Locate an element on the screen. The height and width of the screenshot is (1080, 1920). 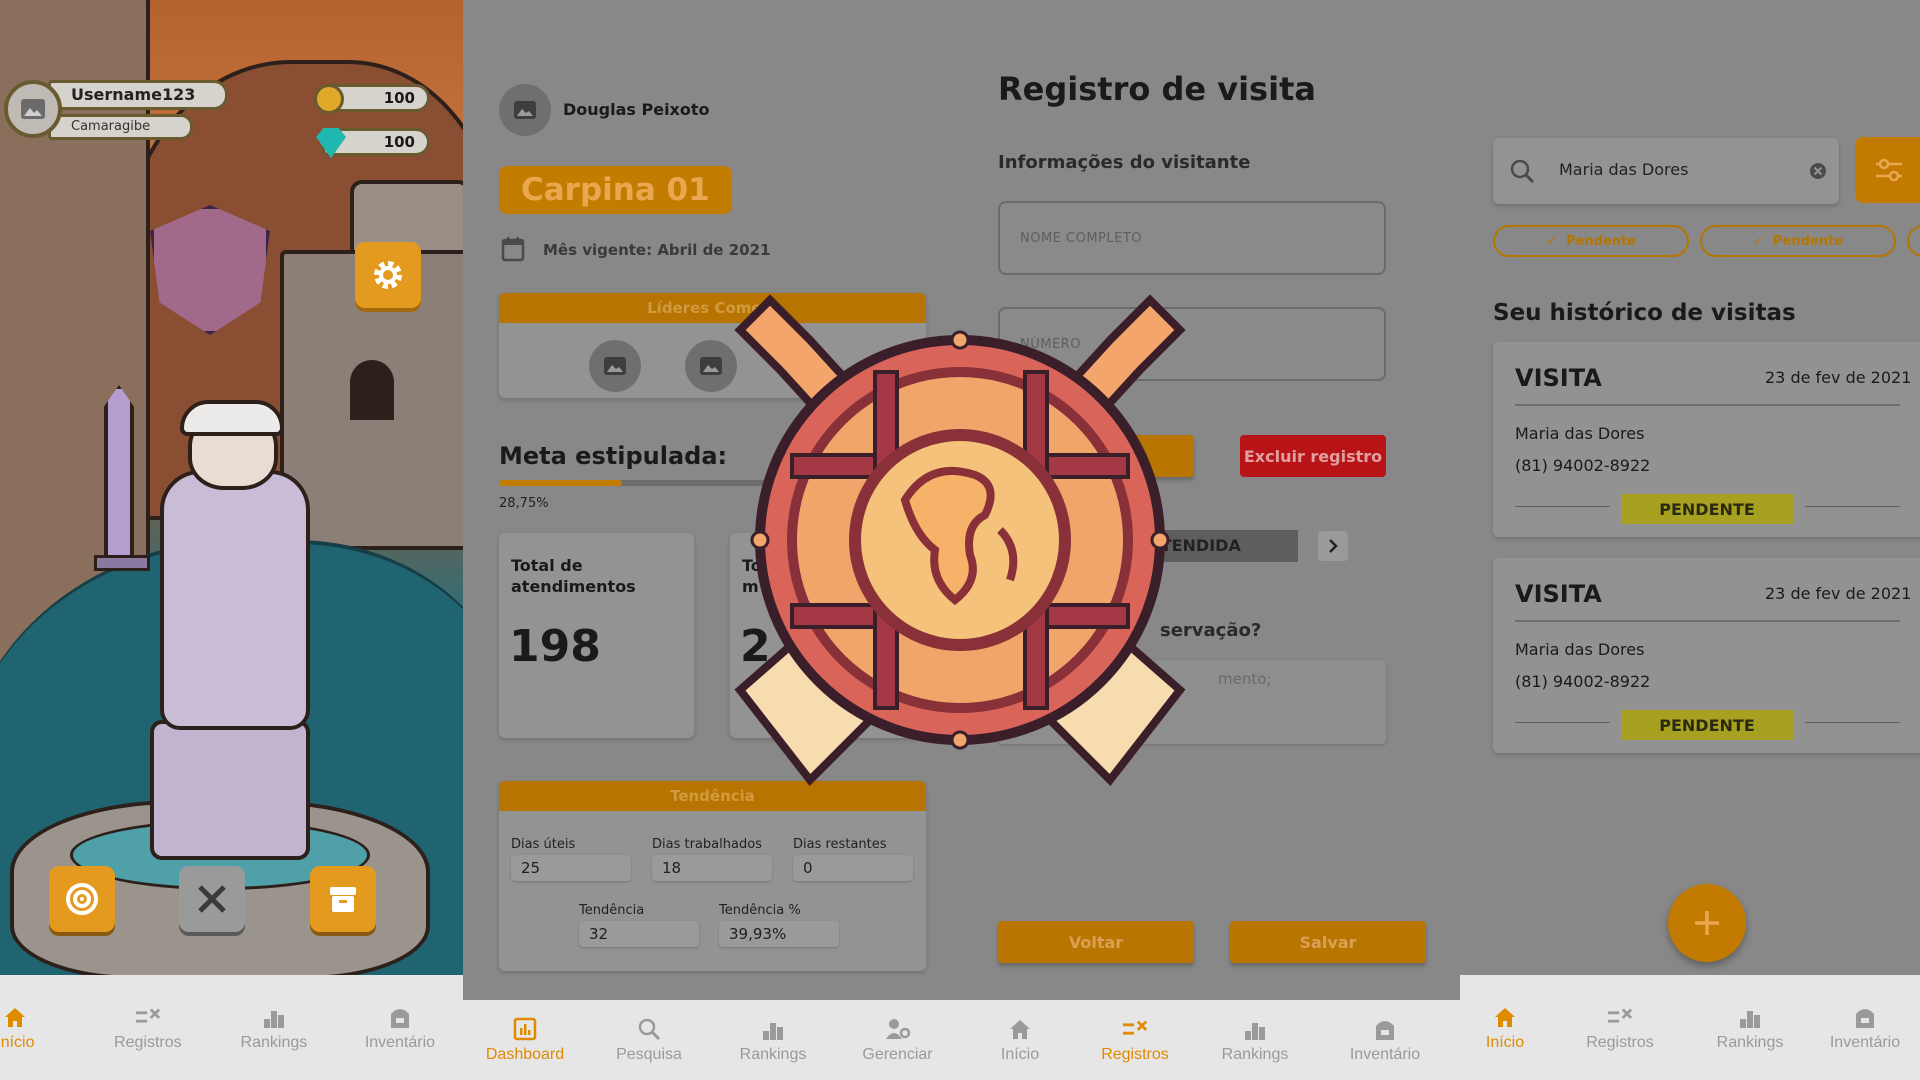
nav-gerenciar: Gerenciar is located at coordinates (897, 1040).